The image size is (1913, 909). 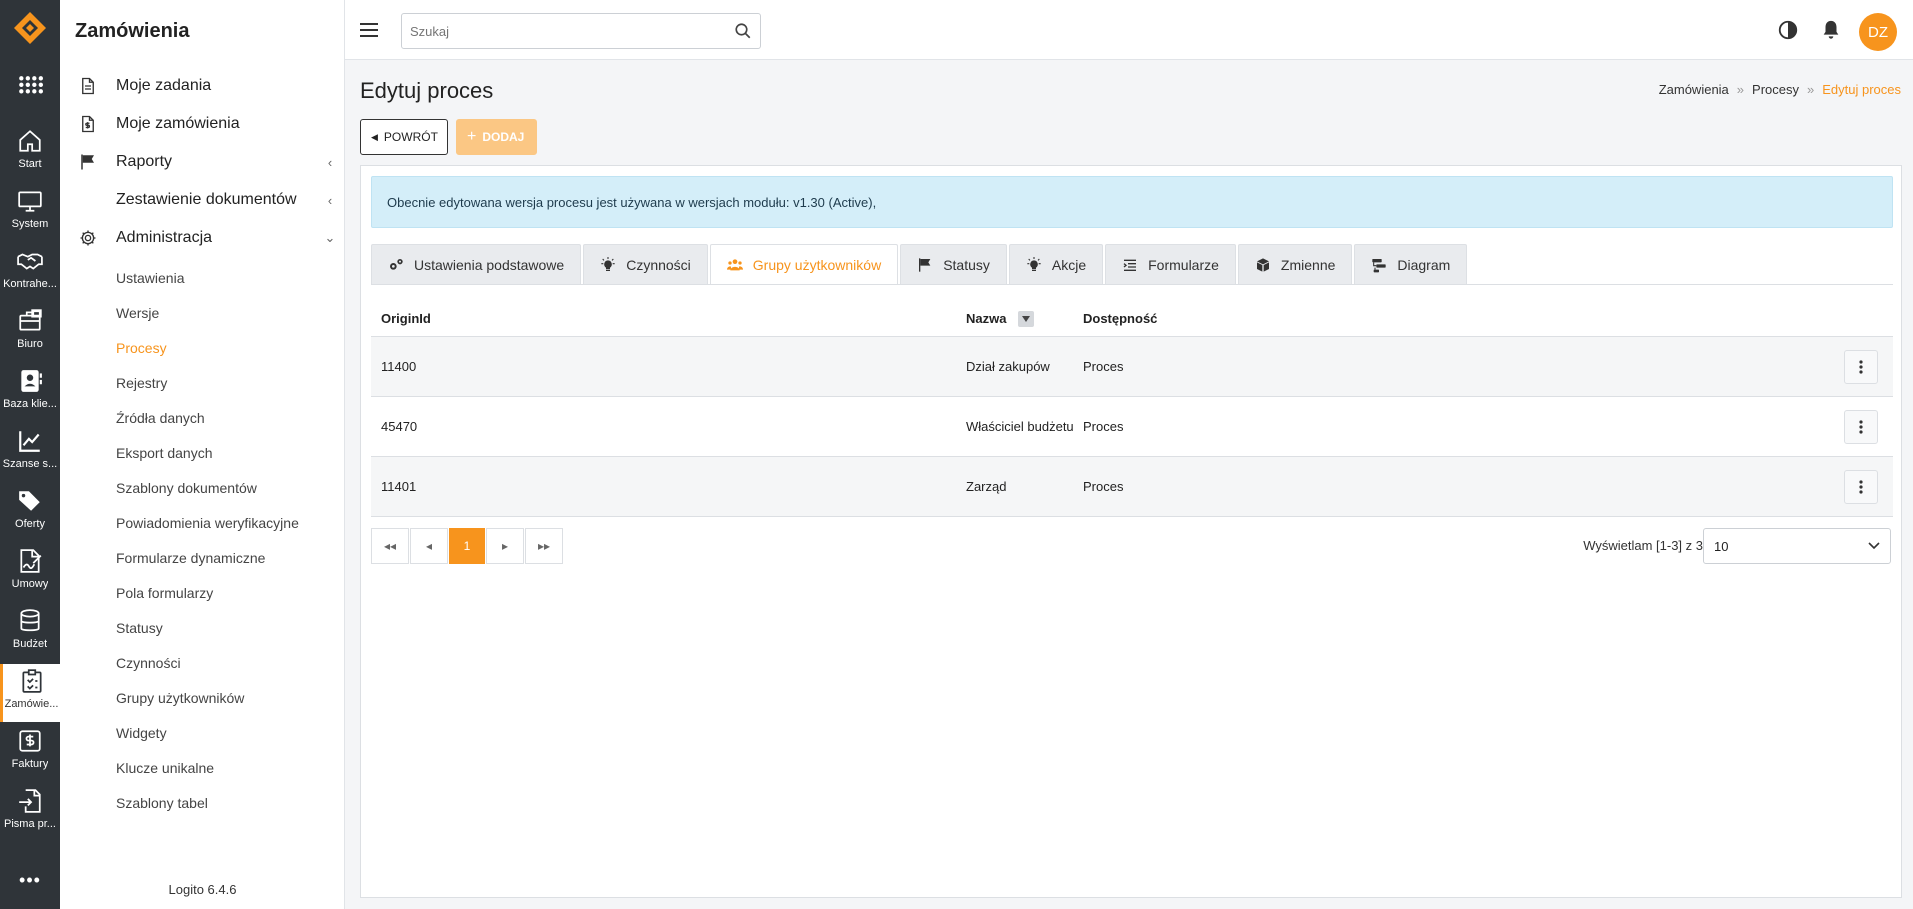 I want to click on plus-icon: +, so click(x=472, y=136).